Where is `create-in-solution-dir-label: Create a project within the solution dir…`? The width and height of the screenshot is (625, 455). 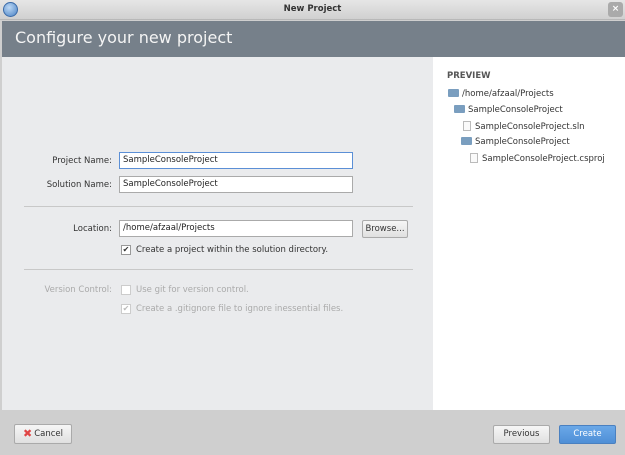
create-in-solution-dir-label: Create a project within the solution dir… is located at coordinates (232, 250).